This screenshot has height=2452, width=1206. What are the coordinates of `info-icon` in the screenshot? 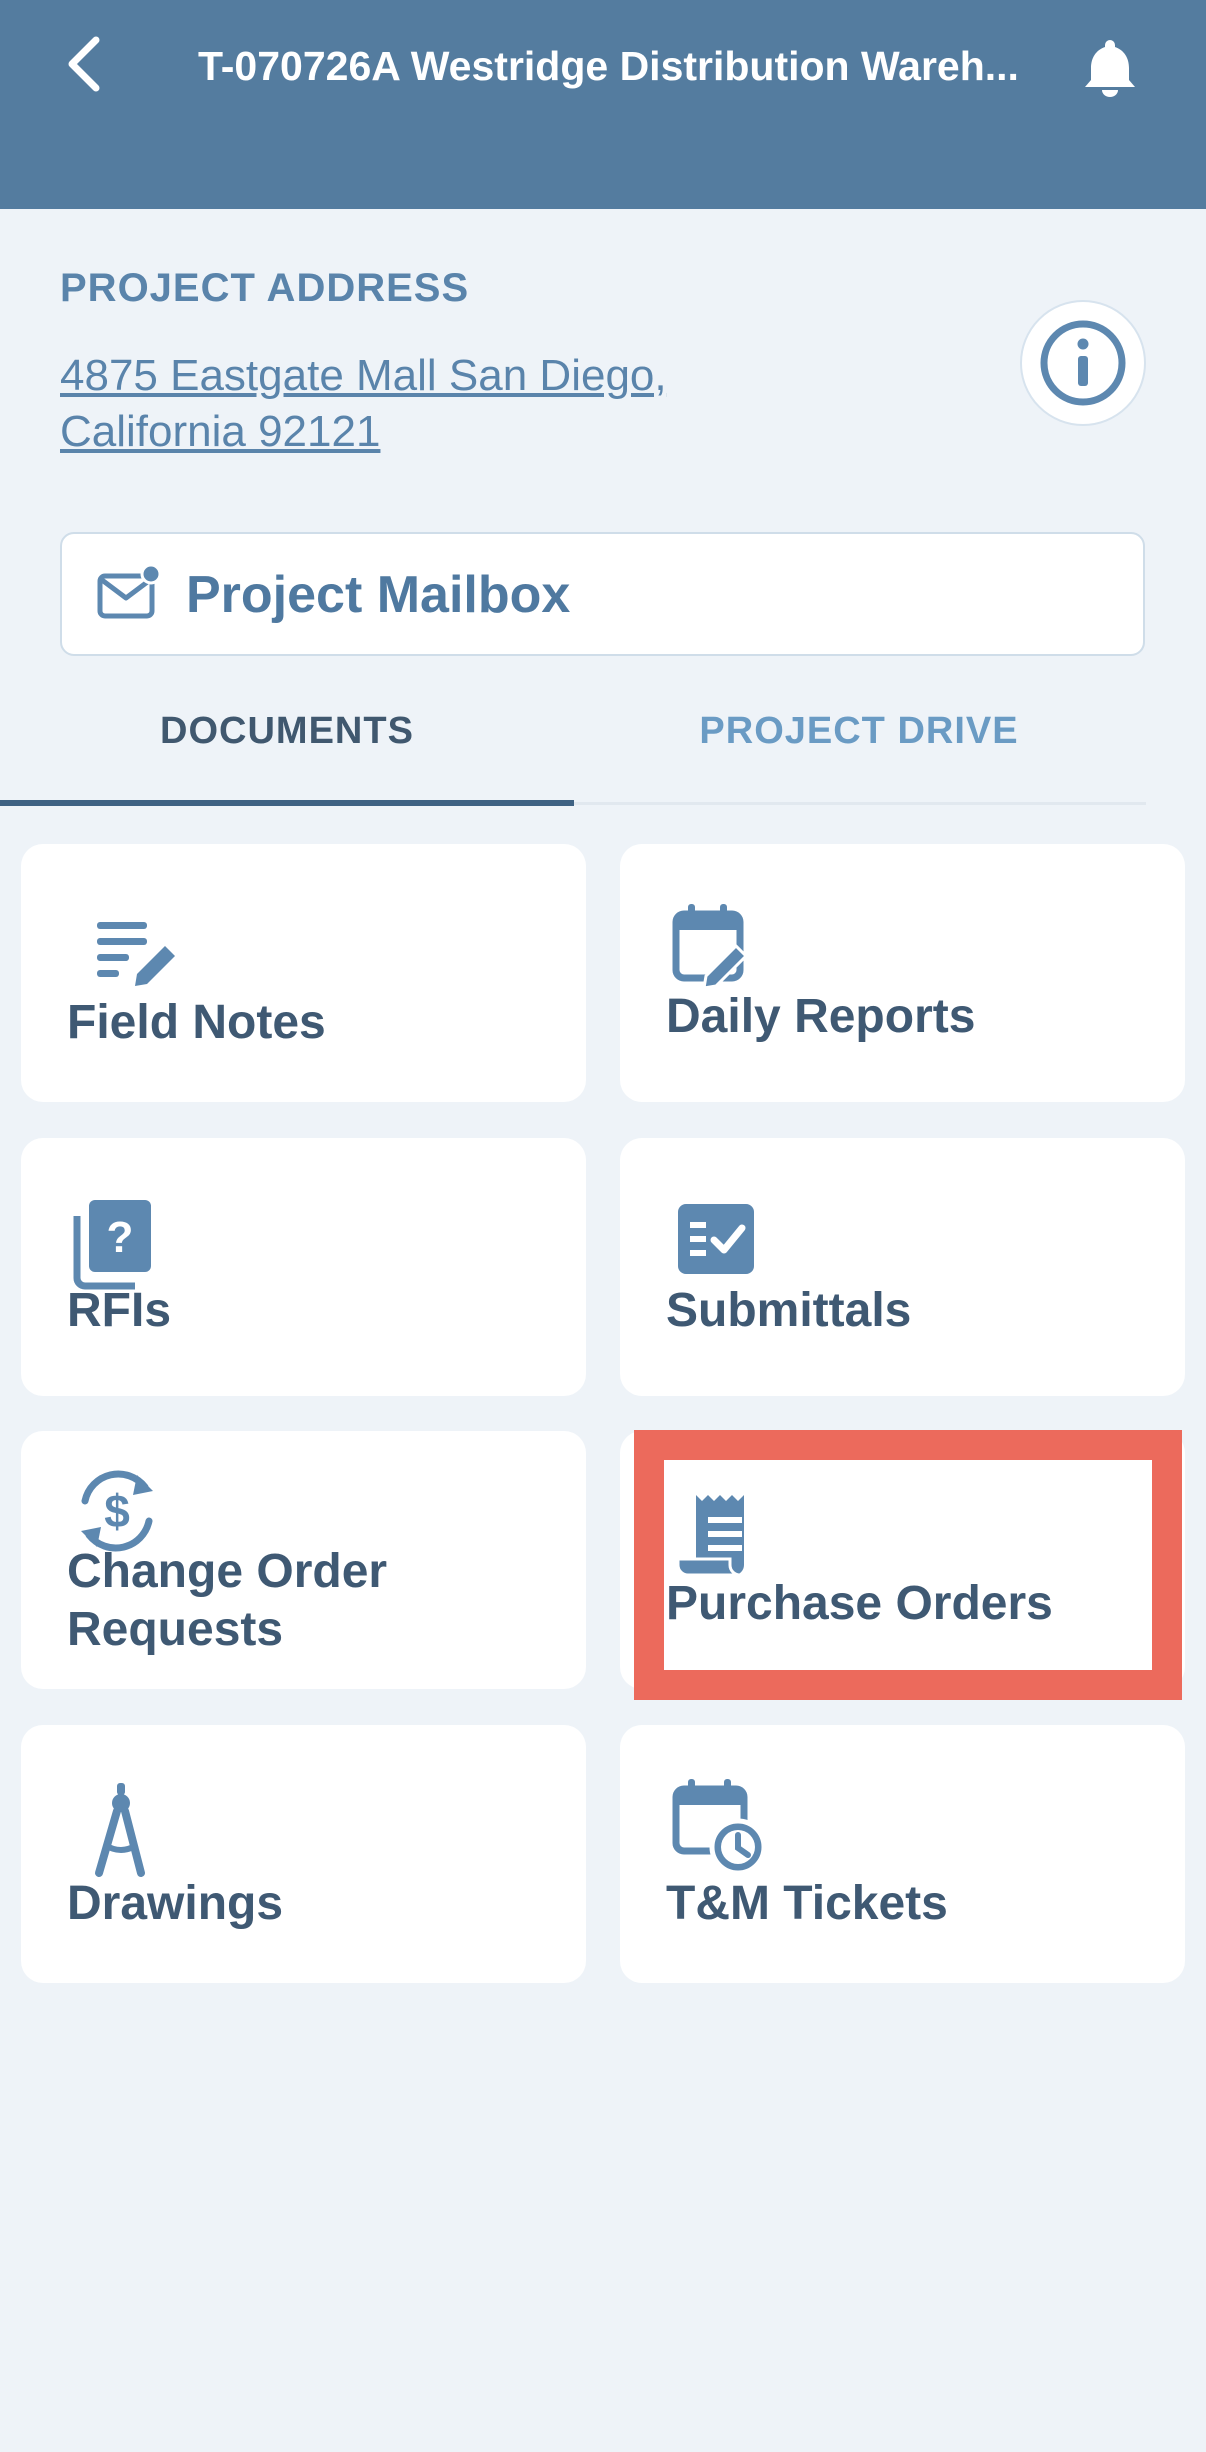 It's located at (1083, 363).